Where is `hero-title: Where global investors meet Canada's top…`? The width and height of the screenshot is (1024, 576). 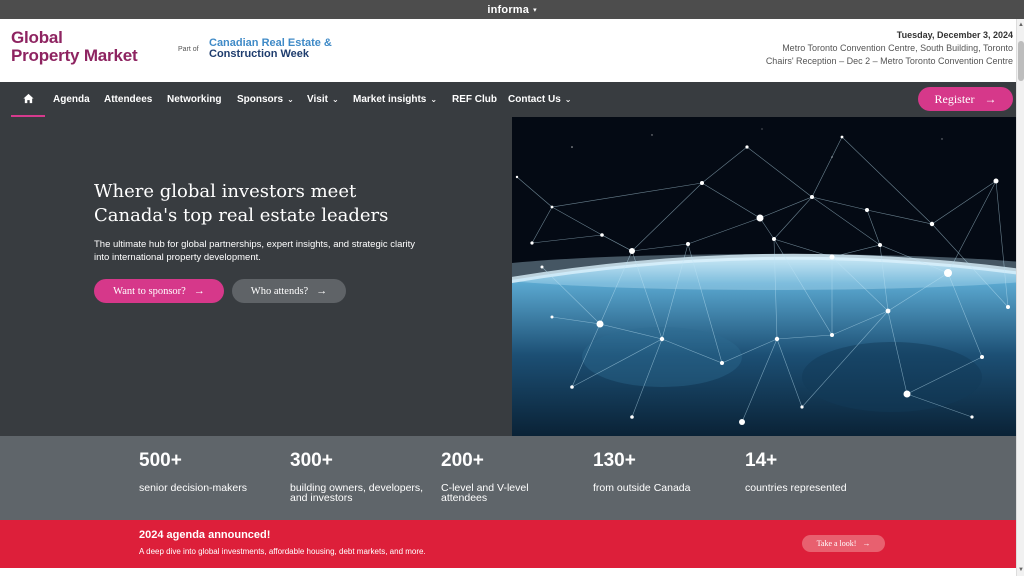
hero-title: Where global investors meet Canada's top… is located at coordinates (264, 204).